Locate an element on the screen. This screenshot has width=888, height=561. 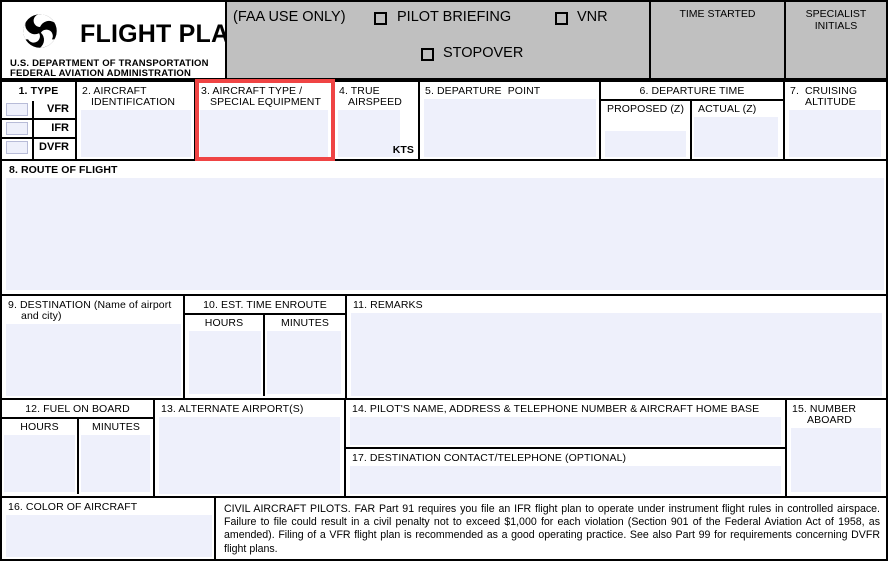
field-12-minutes: MINUTES is located at coordinates (116, 456).